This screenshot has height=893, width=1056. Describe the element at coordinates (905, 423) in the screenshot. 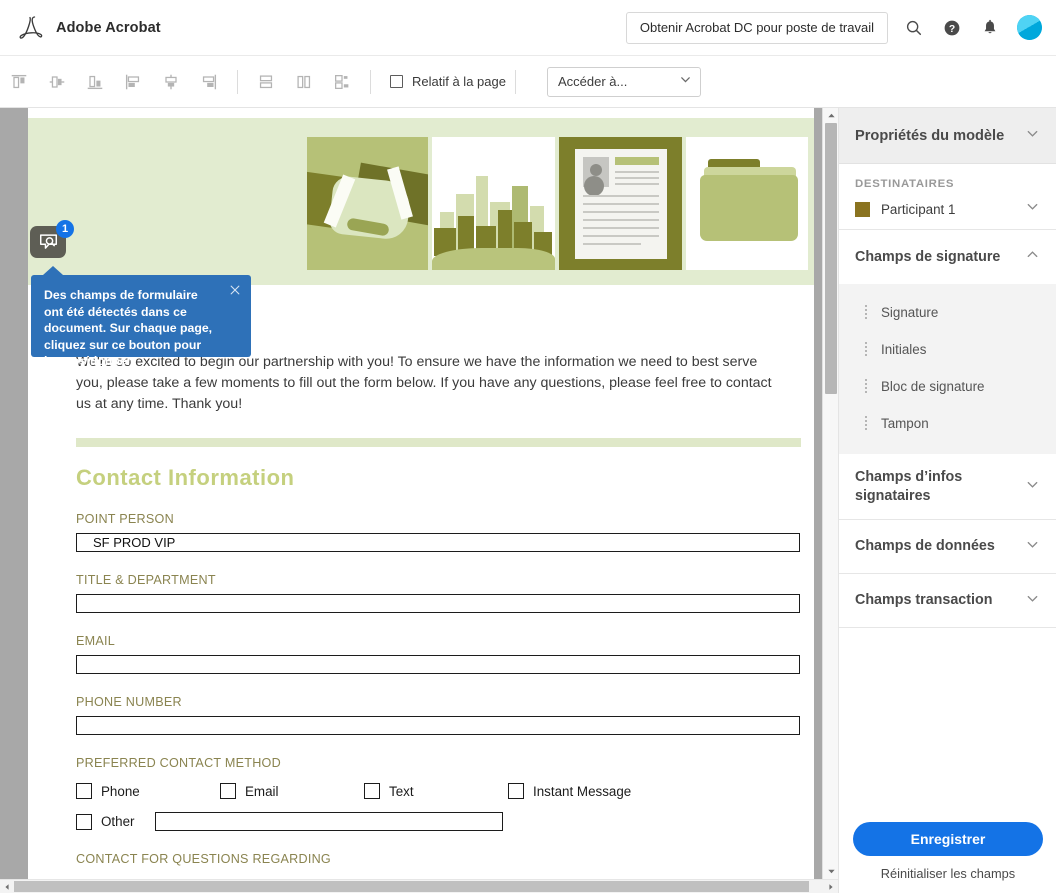

I see `list-item-label: Tampon` at that location.